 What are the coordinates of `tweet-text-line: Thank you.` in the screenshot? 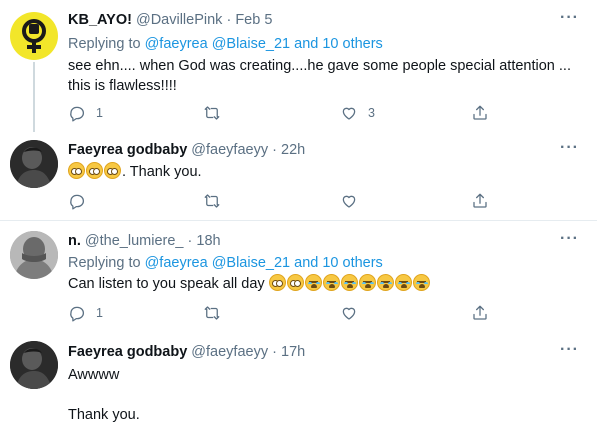 It's located at (104, 415).